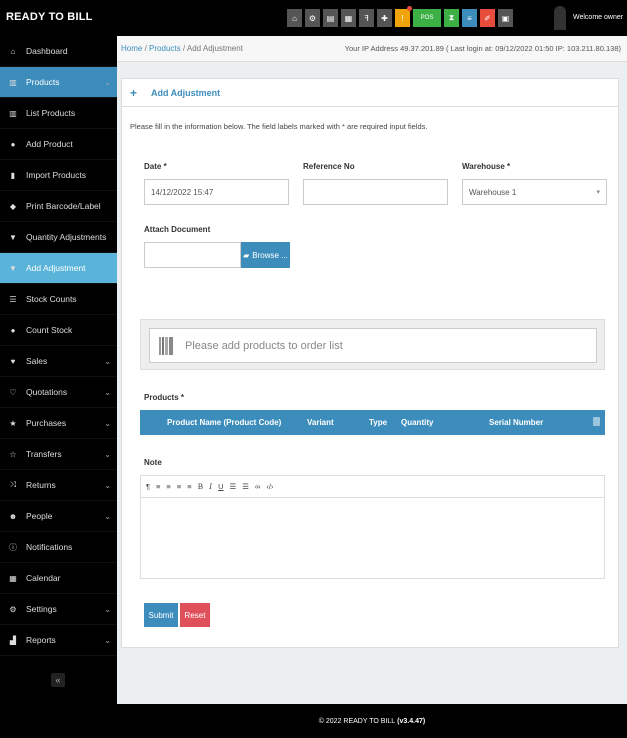 This screenshot has width=627, height=738. I want to click on reset-button: Reset, so click(195, 615).